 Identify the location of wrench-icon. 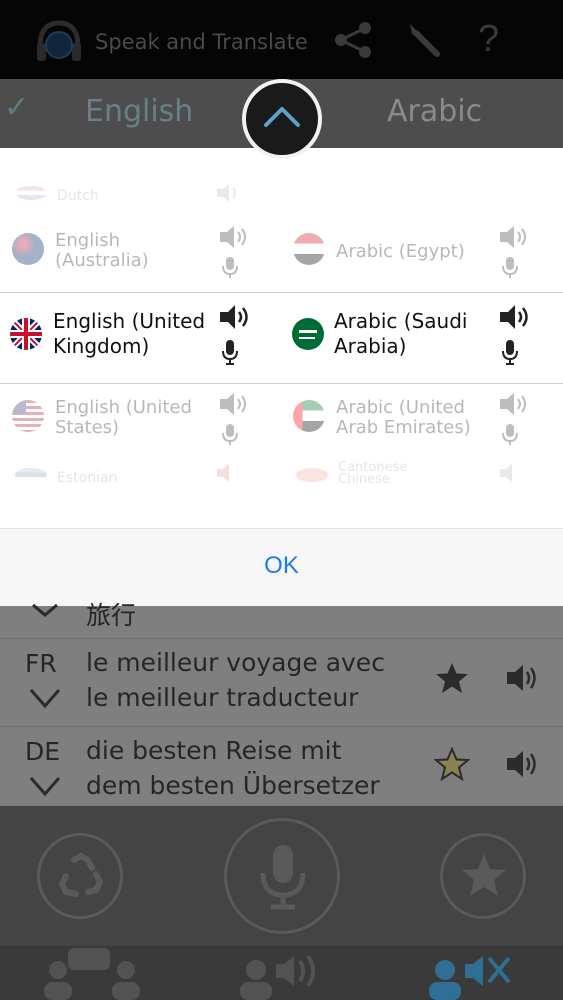
(423, 39).